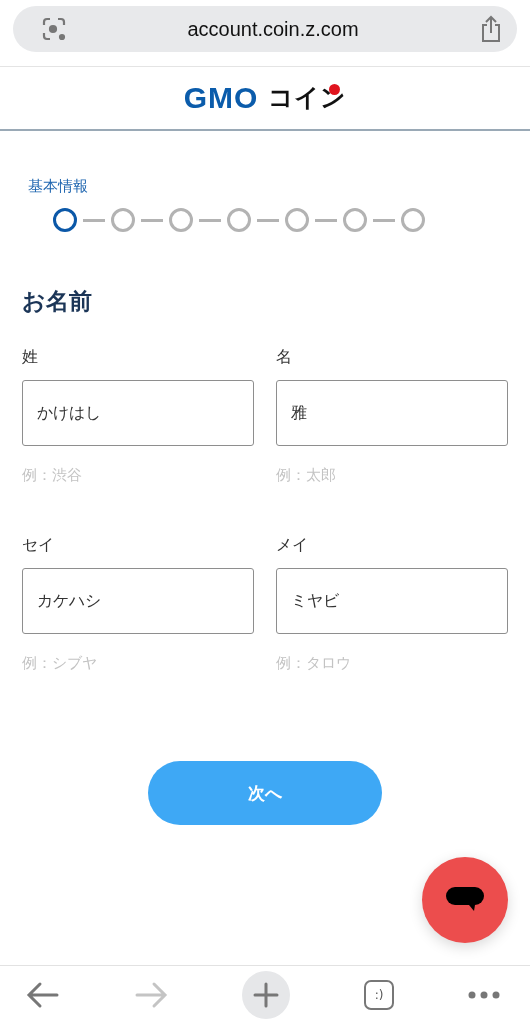 The width and height of the screenshot is (530, 1024). Describe the element at coordinates (52, 475) in the screenshot. I see `field-hint: 例：渋谷` at that location.